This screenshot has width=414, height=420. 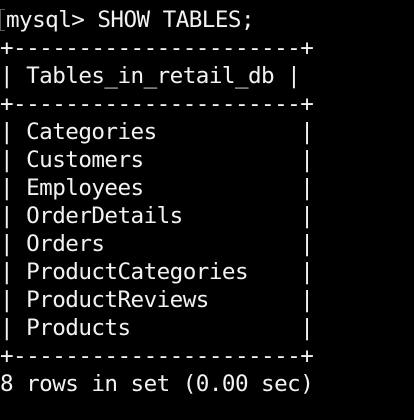 I want to click on selection-bracket-marker, so click(x=2, y=20).